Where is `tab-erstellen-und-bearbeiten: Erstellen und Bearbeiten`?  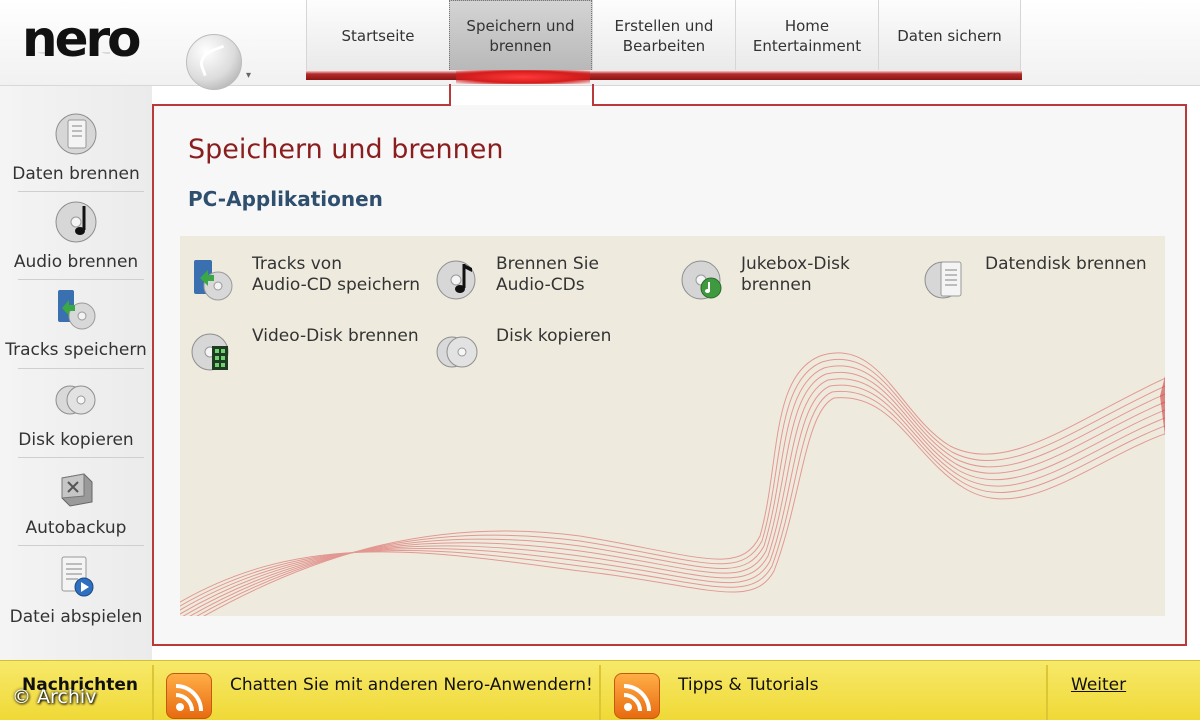
tab-erstellen-und-bearbeiten: Erstellen und Bearbeiten is located at coordinates (663, 36).